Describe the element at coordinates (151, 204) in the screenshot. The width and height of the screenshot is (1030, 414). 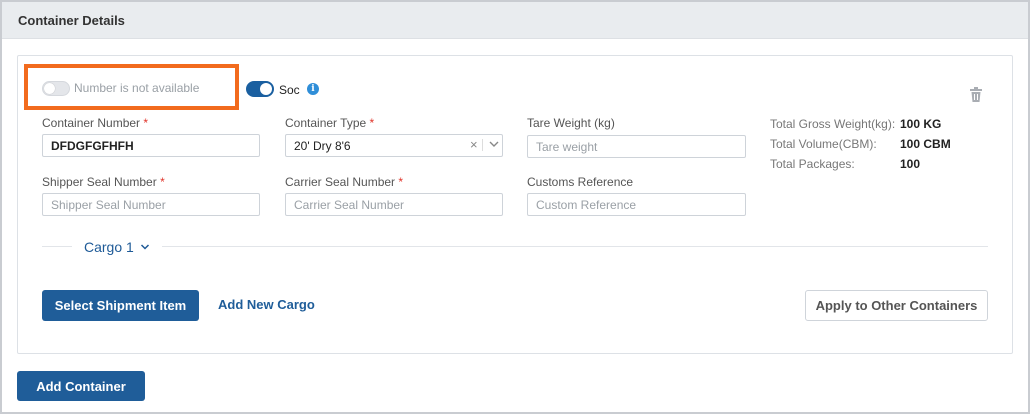
I see `shipper-seal-input: Shipper Seal Number` at that location.